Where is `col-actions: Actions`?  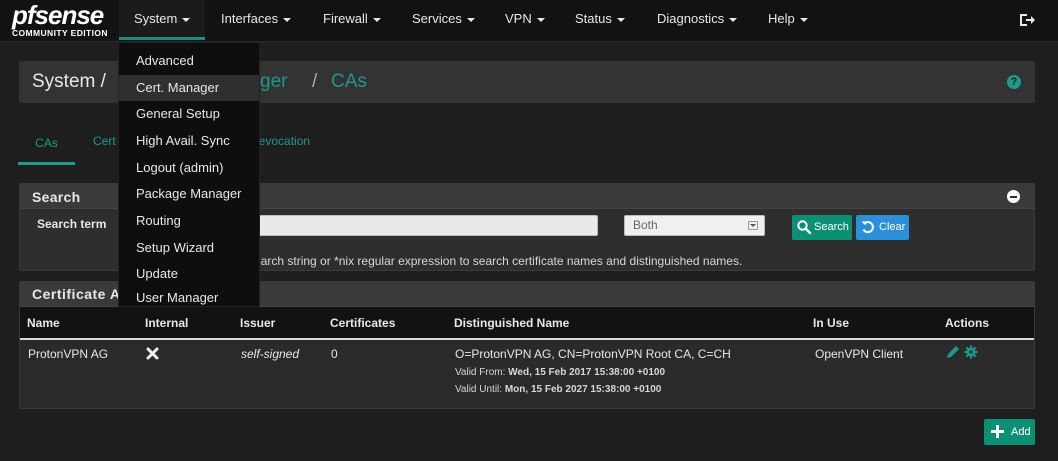
col-actions: Actions is located at coordinates (967, 323).